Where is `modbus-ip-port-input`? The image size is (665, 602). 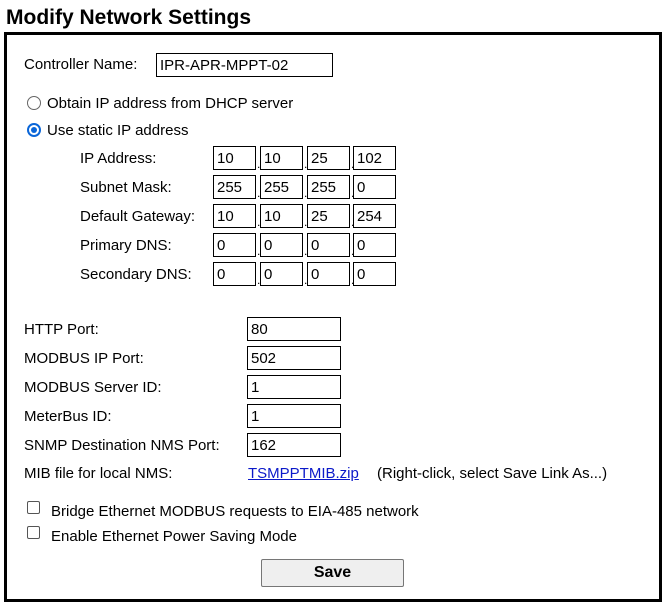
modbus-ip-port-input is located at coordinates (294, 358).